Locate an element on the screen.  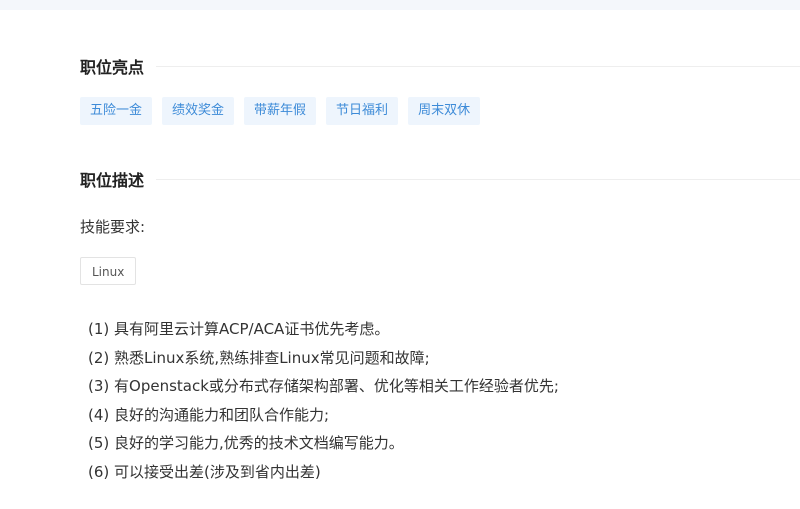
highlight-tag: 五险一金 is located at coordinates (116, 111).